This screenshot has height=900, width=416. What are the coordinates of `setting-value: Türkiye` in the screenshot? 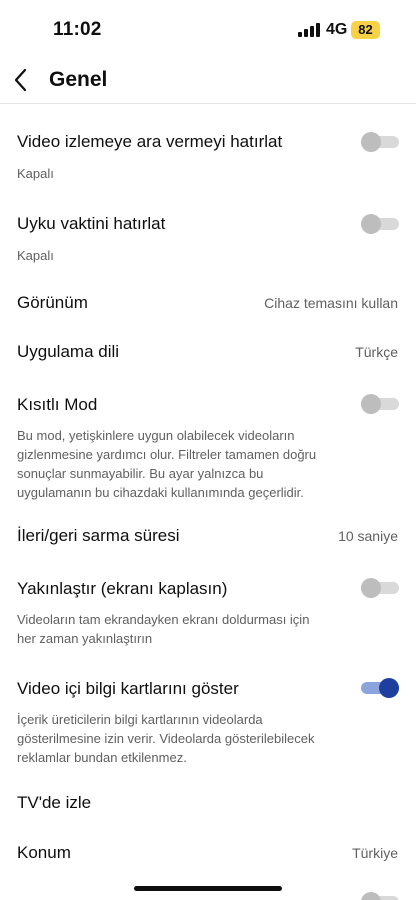 It's located at (375, 853).